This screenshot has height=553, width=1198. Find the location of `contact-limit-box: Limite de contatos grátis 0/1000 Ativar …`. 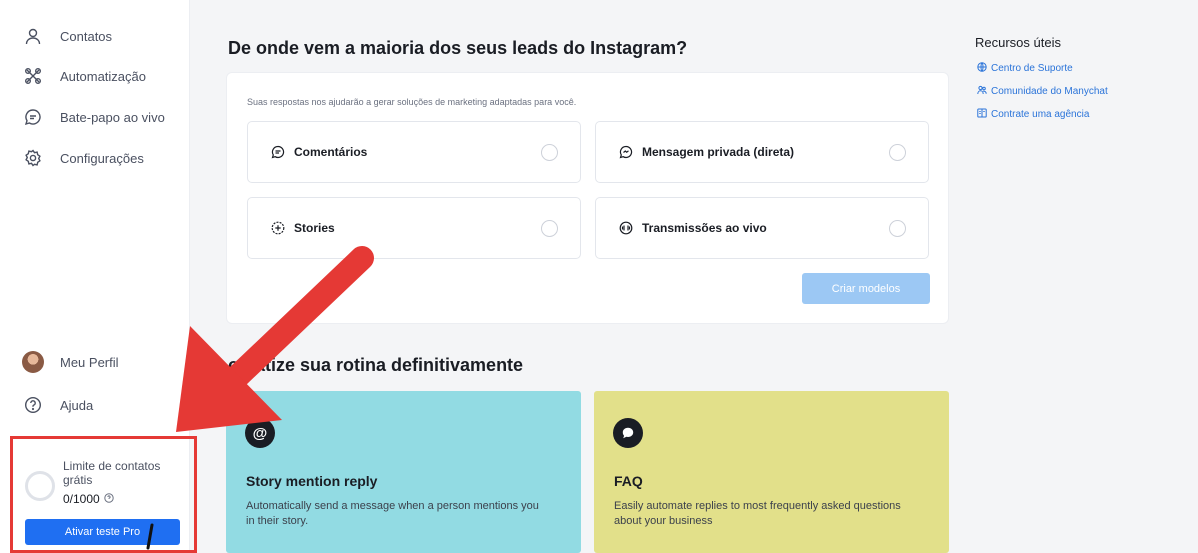

contact-limit-box: Limite de contatos grátis 0/1000 Ativar … is located at coordinates (103, 494).